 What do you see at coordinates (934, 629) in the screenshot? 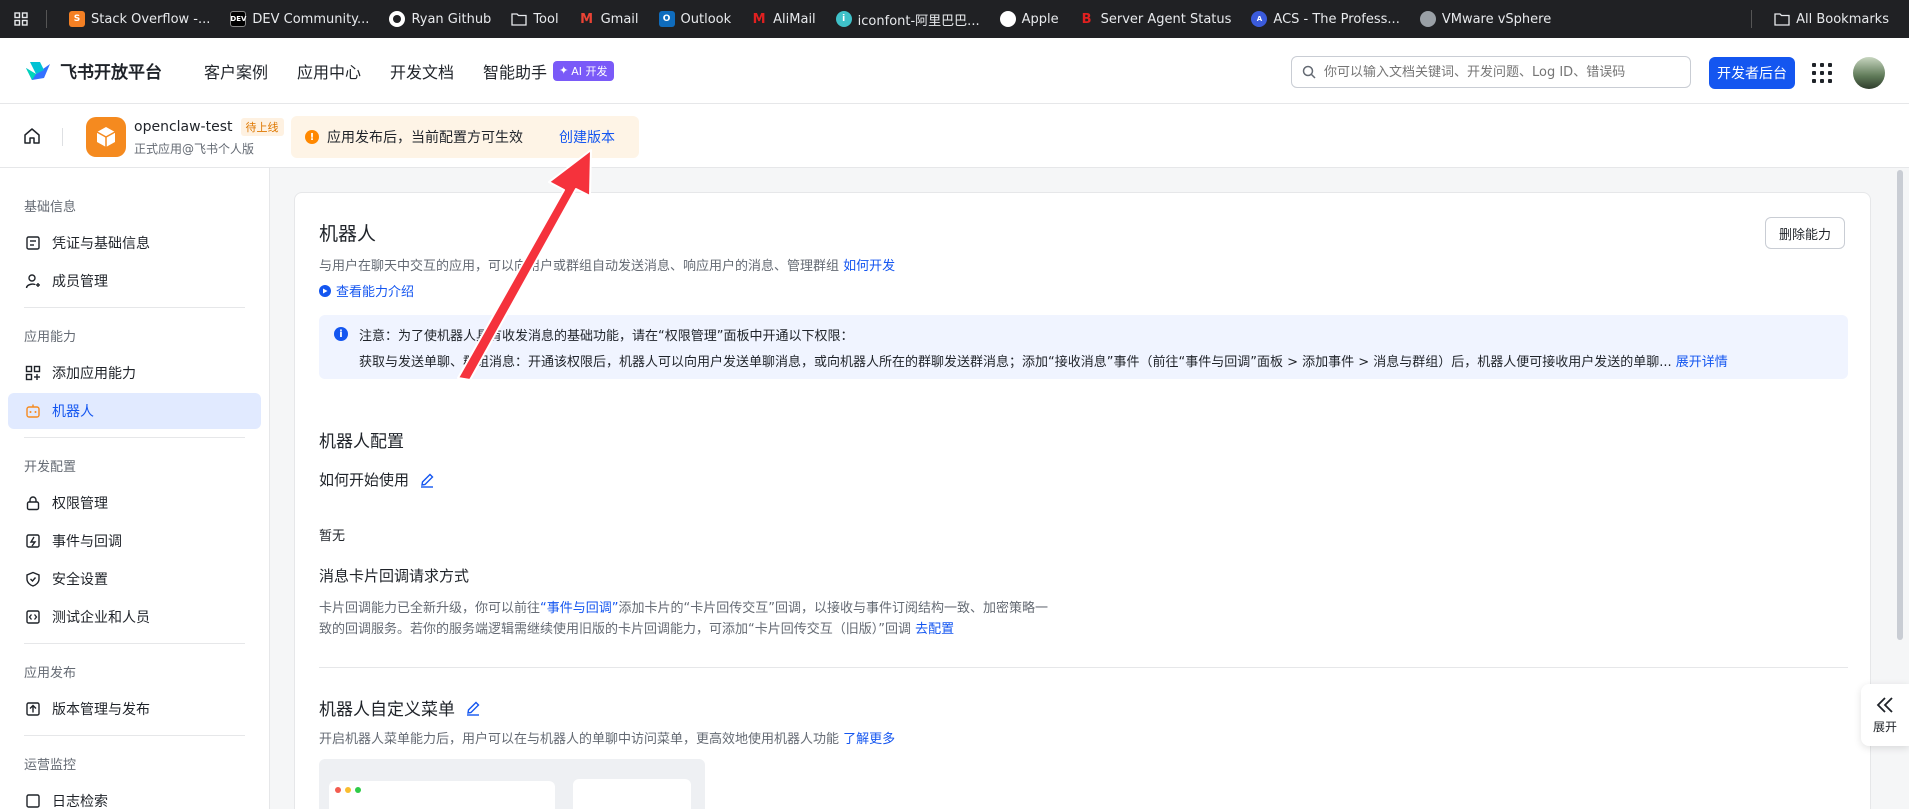
I see `go-configure-link: 去配置` at bounding box center [934, 629].